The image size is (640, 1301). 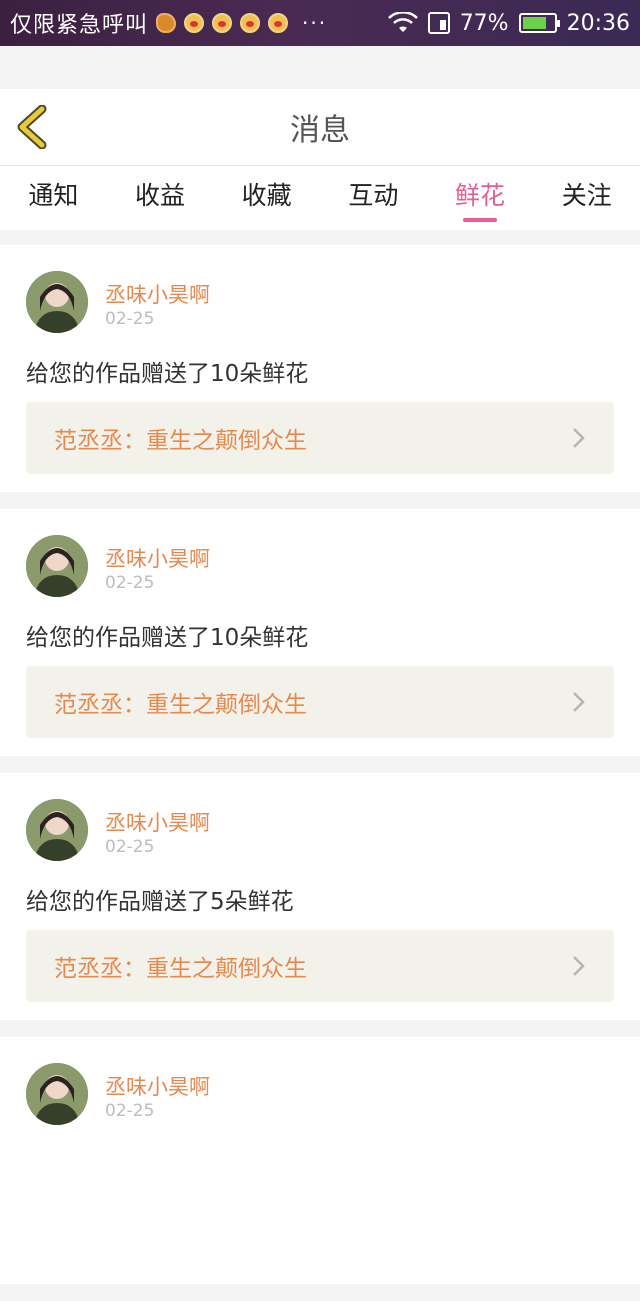 I want to click on header: 消息, so click(x=320, y=127).